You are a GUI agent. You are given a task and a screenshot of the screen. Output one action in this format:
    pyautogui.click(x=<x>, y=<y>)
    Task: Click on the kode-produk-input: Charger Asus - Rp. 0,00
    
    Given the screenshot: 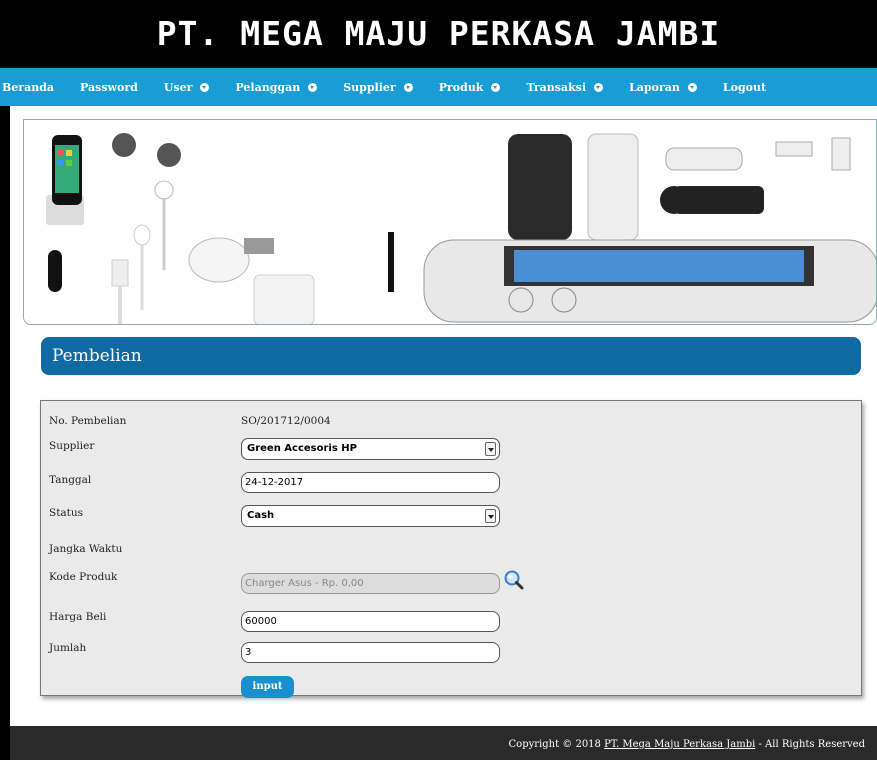 What is the action you would take?
    pyautogui.click(x=370, y=583)
    